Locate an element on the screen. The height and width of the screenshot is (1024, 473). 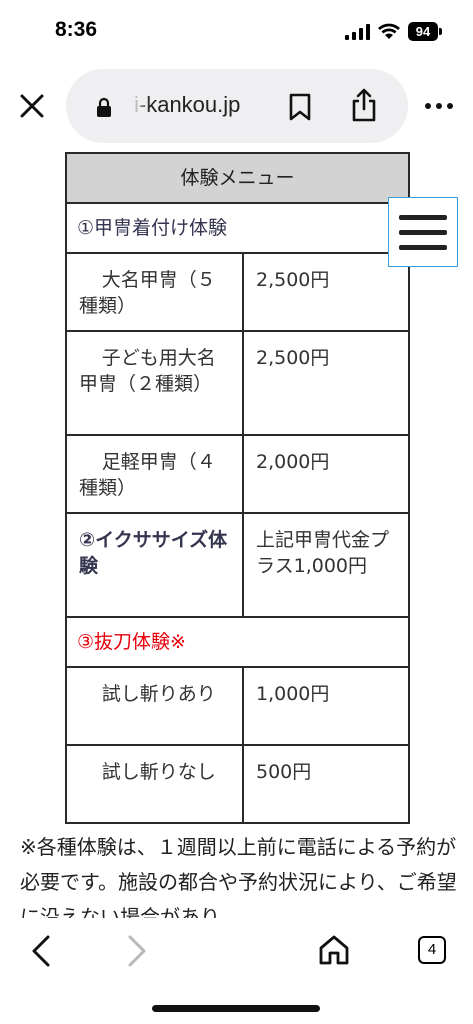
section-kacchu-title: ①甲冑着付け体験 is located at coordinates (237, 228).